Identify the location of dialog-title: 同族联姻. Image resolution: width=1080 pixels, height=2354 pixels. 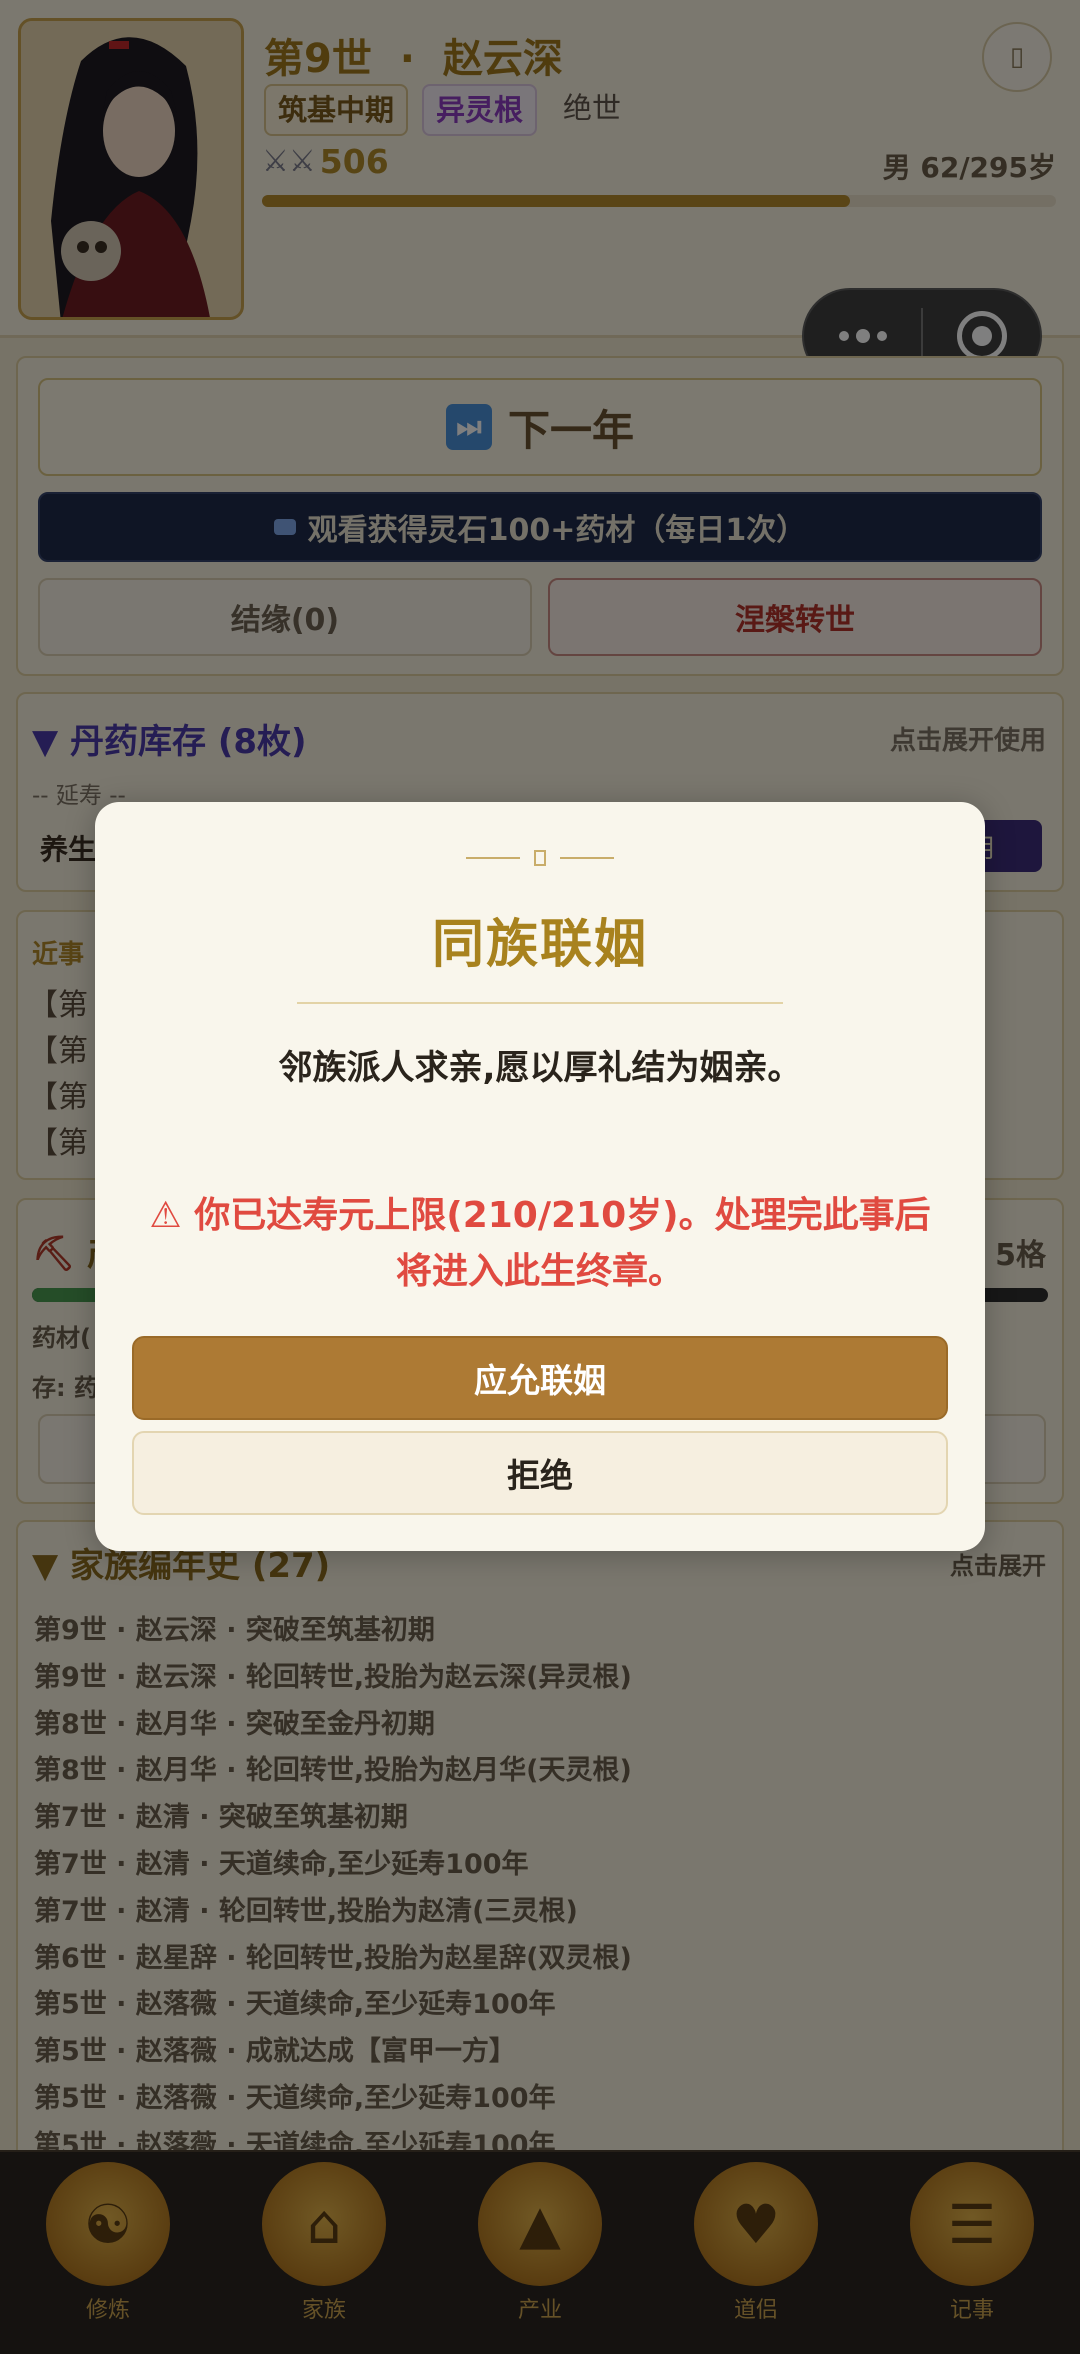
(539, 945).